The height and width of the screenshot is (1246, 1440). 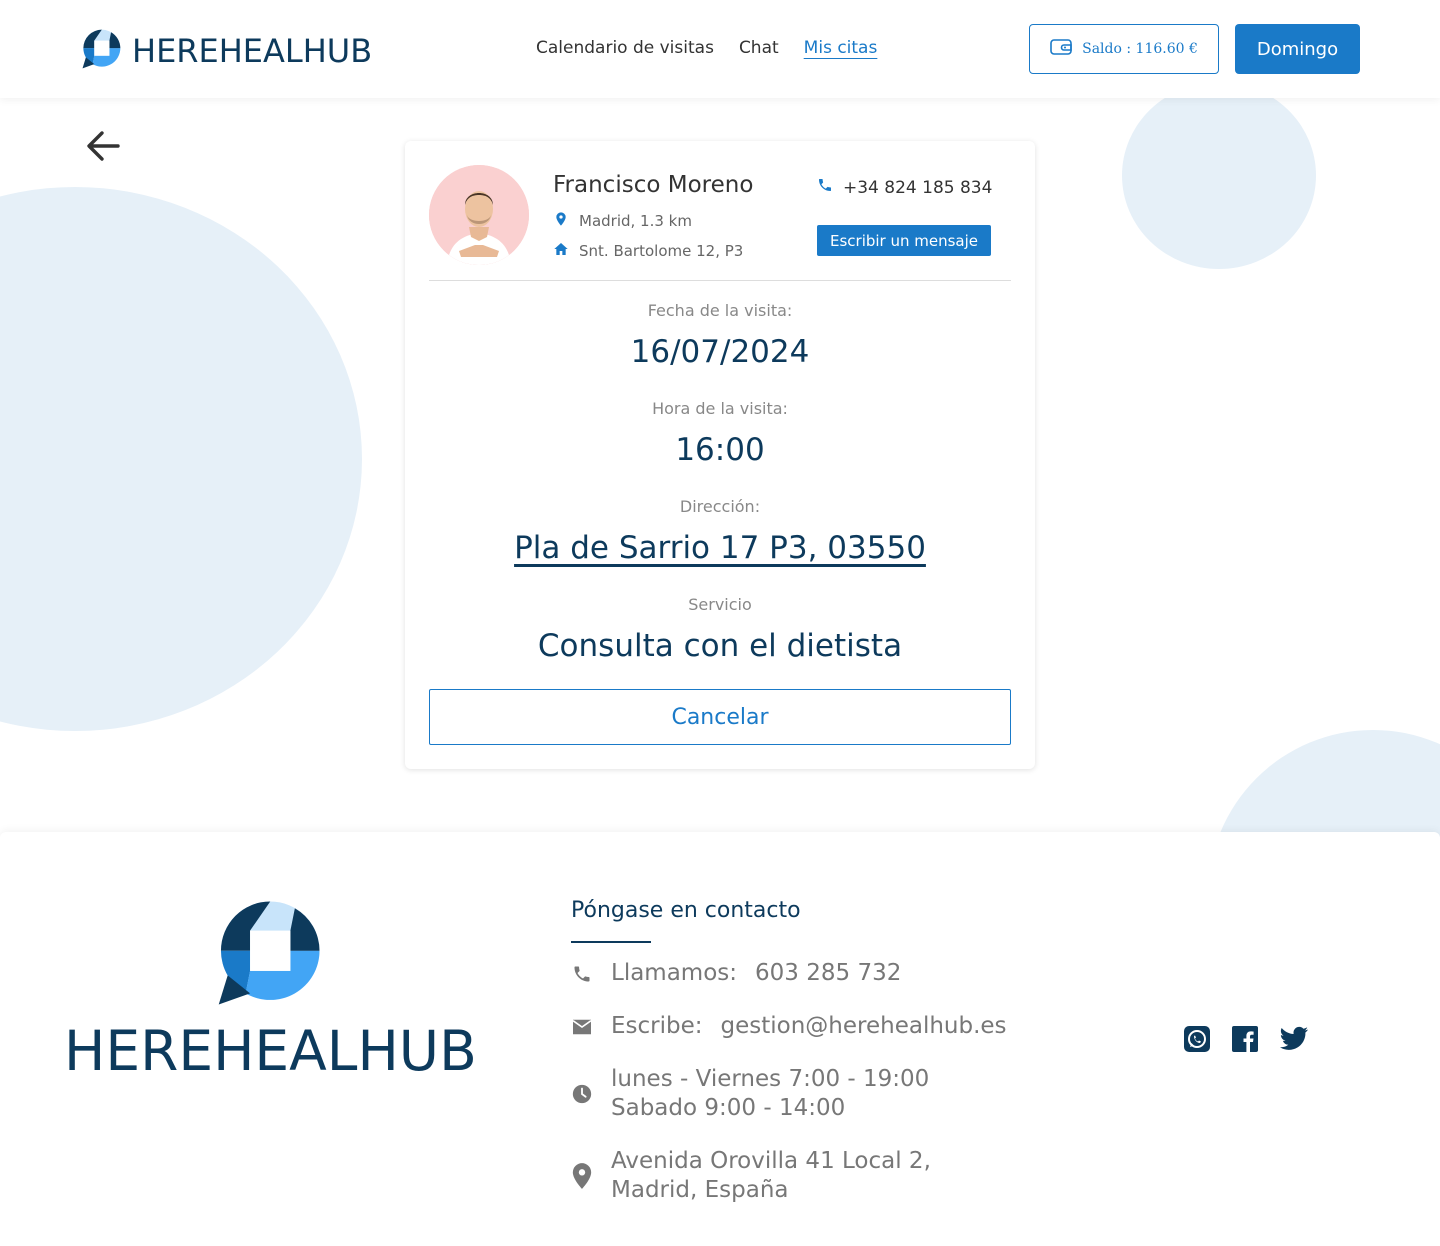 I want to click on contact-phone-value: 603 285 732, so click(x=828, y=973).